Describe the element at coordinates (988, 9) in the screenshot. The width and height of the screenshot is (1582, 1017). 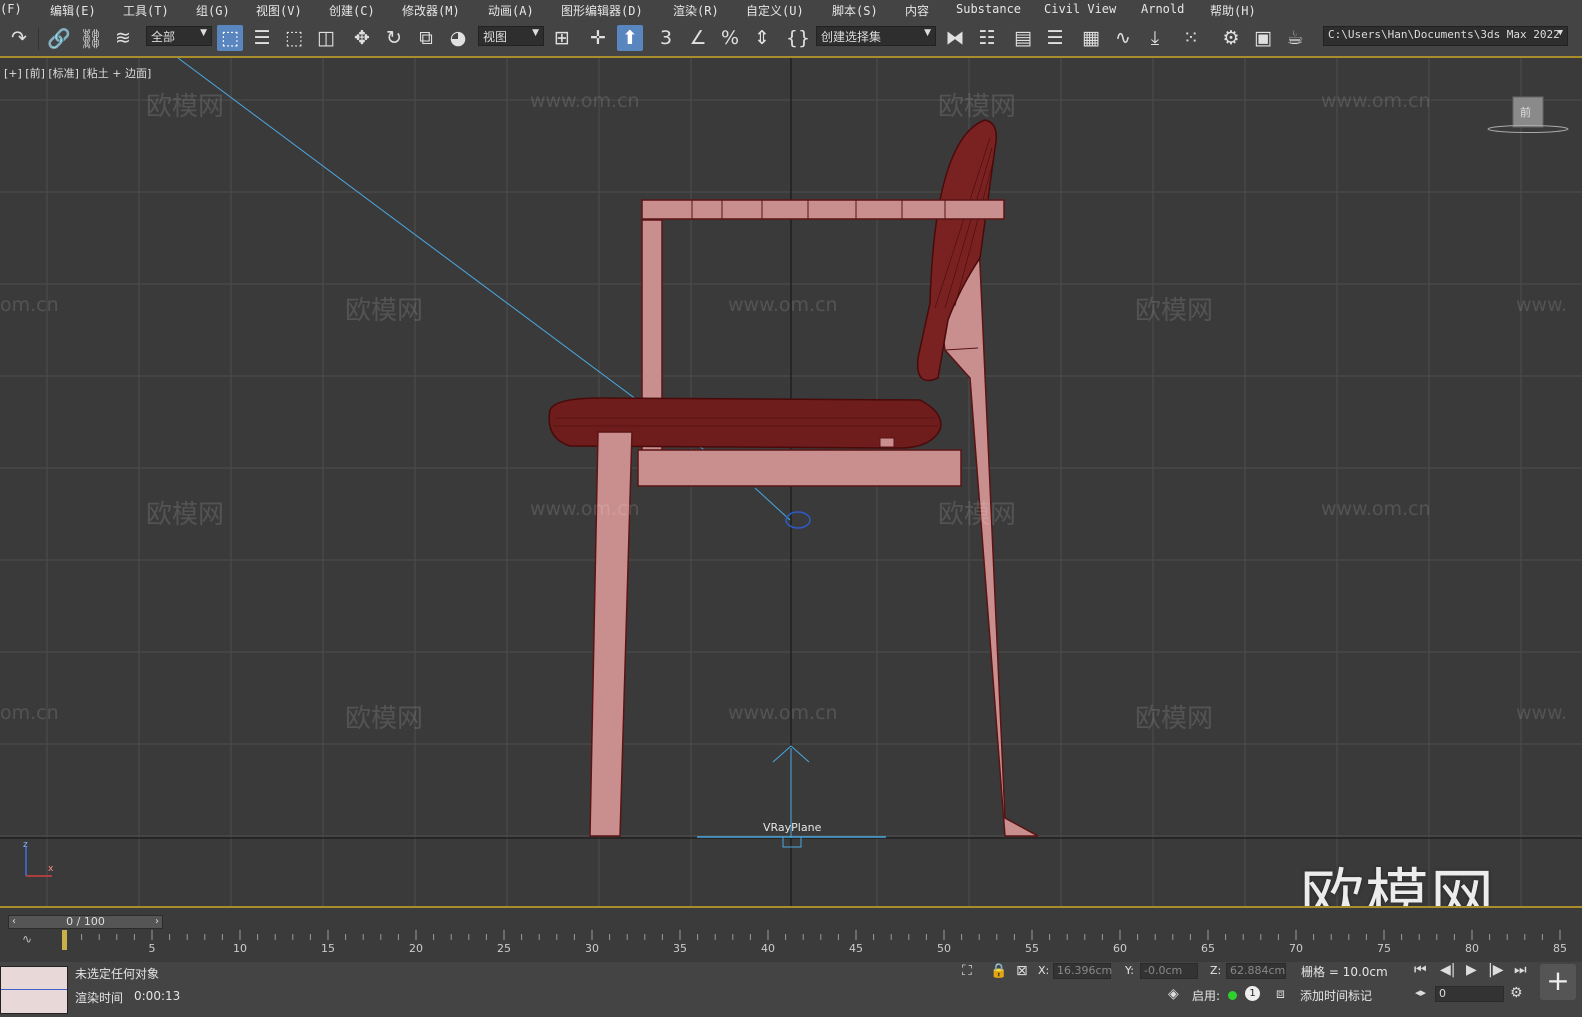
I see `menu-substance: Substance` at that location.